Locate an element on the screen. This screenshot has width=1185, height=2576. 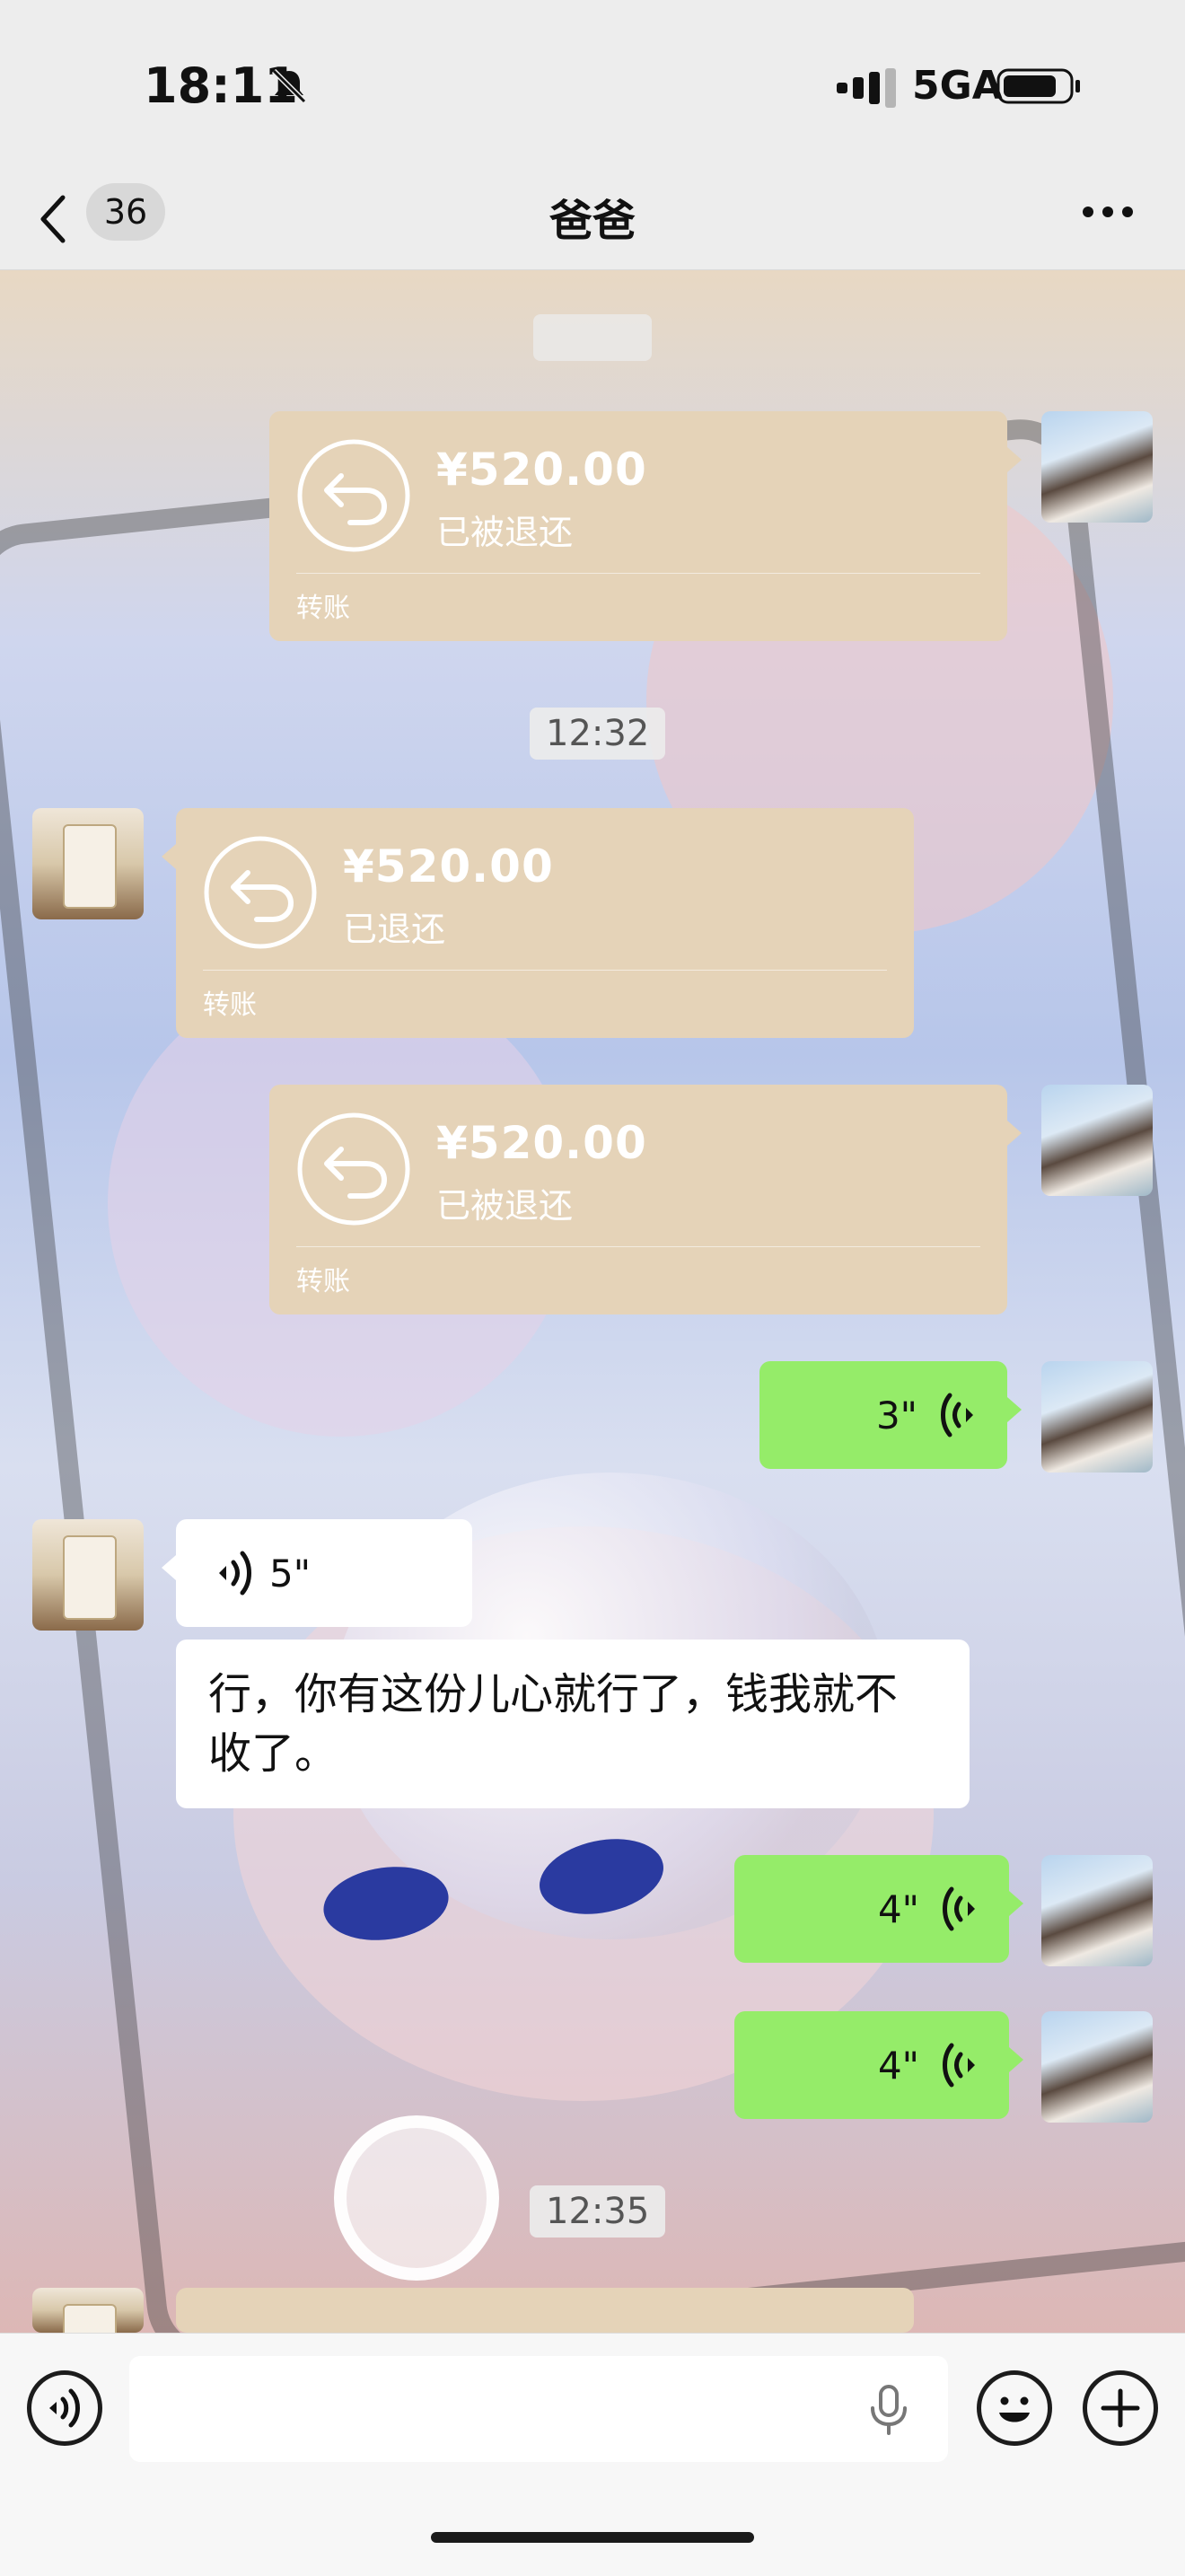
voice-mode-button is located at coordinates (64, 2408).